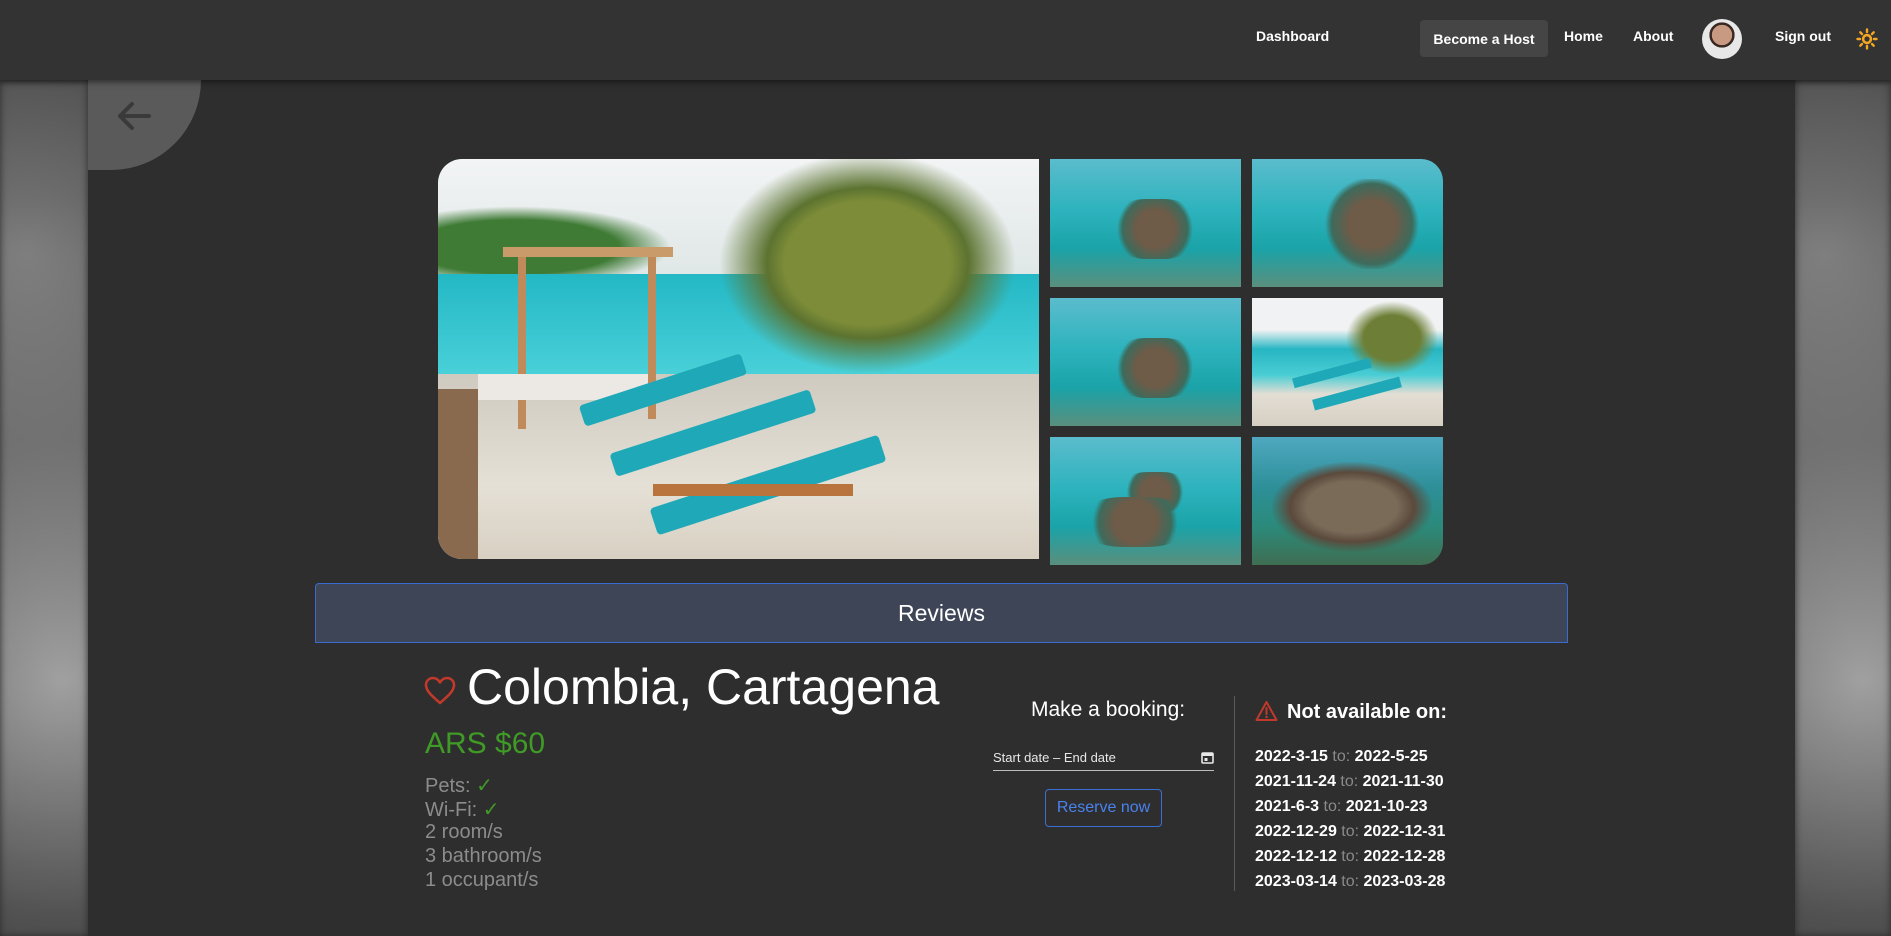 Image resolution: width=1891 pixels, height=936 pixels. What do you see at coordinates (1583, 36) in the screenshot?
I see `nav-home-link: Home` at bounding box center [1583, 36].